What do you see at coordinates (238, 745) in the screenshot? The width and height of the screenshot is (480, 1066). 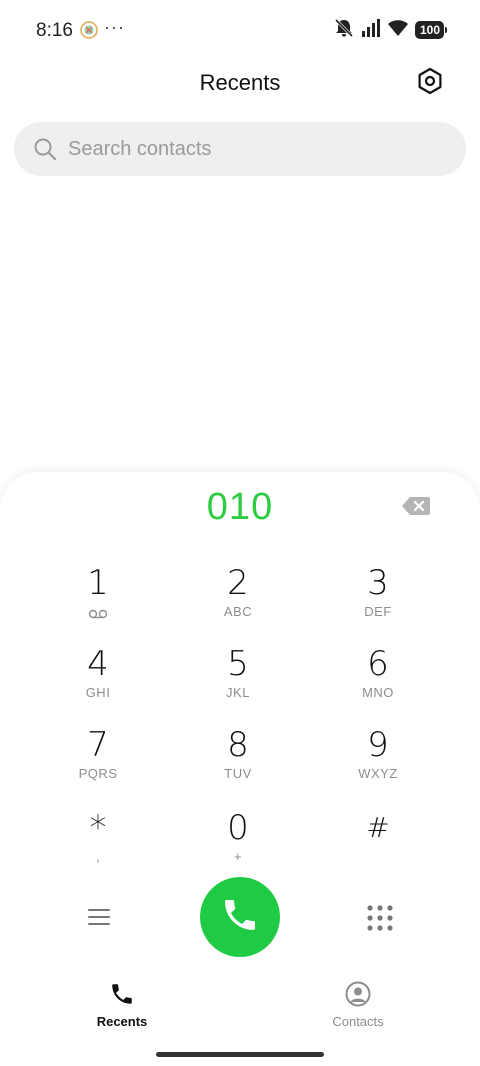 I see `key-digit: 8` at bounding box center [238, 745].